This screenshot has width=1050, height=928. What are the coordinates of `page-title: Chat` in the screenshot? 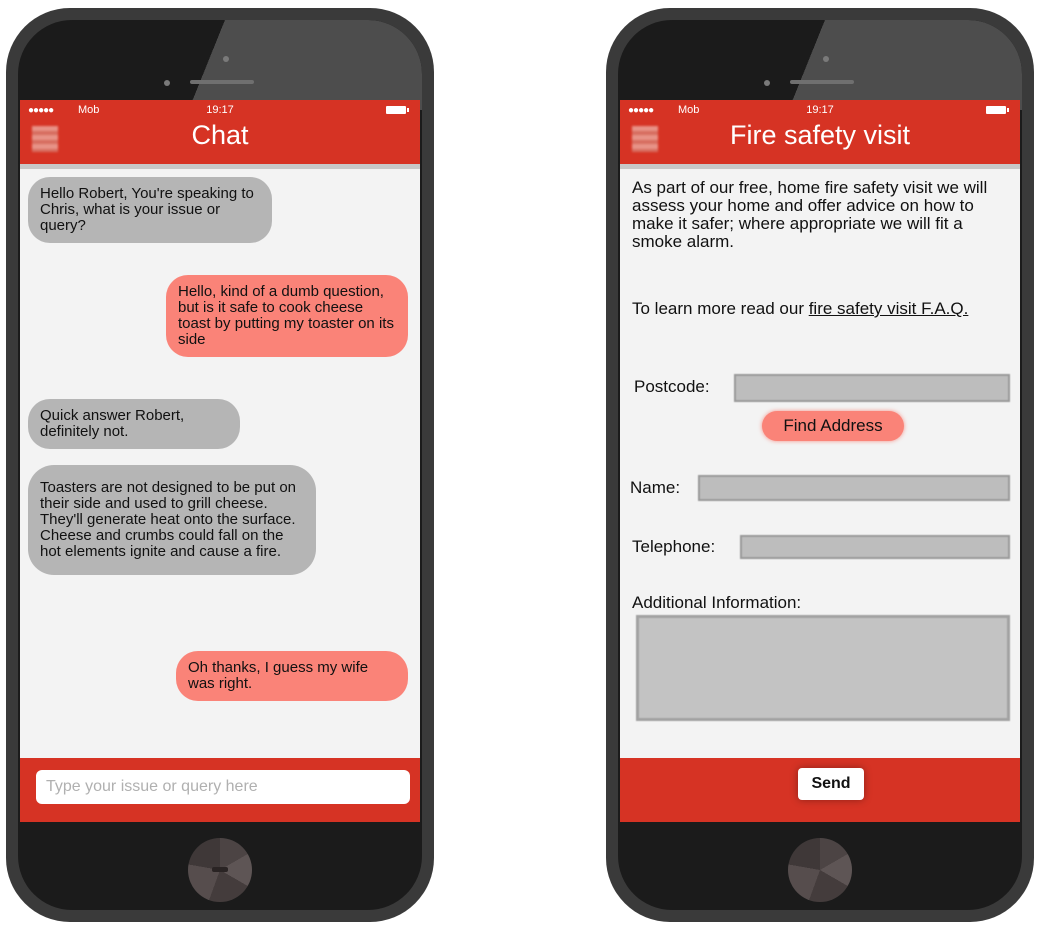 It's located at (220, 135).